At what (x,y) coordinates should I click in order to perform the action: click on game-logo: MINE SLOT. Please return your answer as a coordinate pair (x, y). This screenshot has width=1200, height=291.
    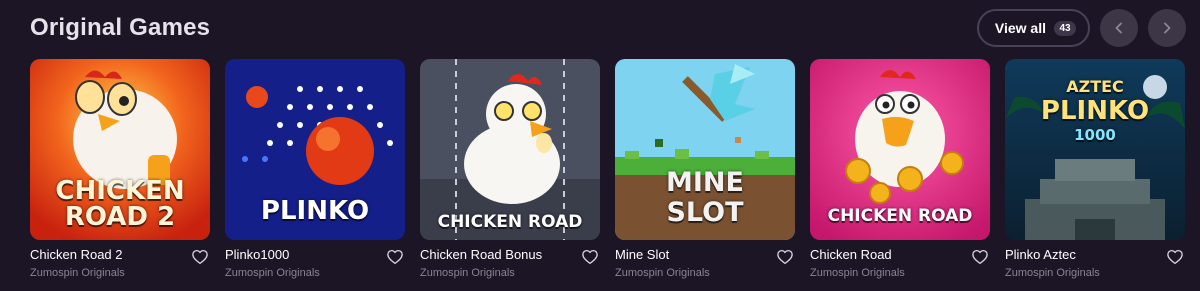
    Looking at the image, I should click on (705, 198).